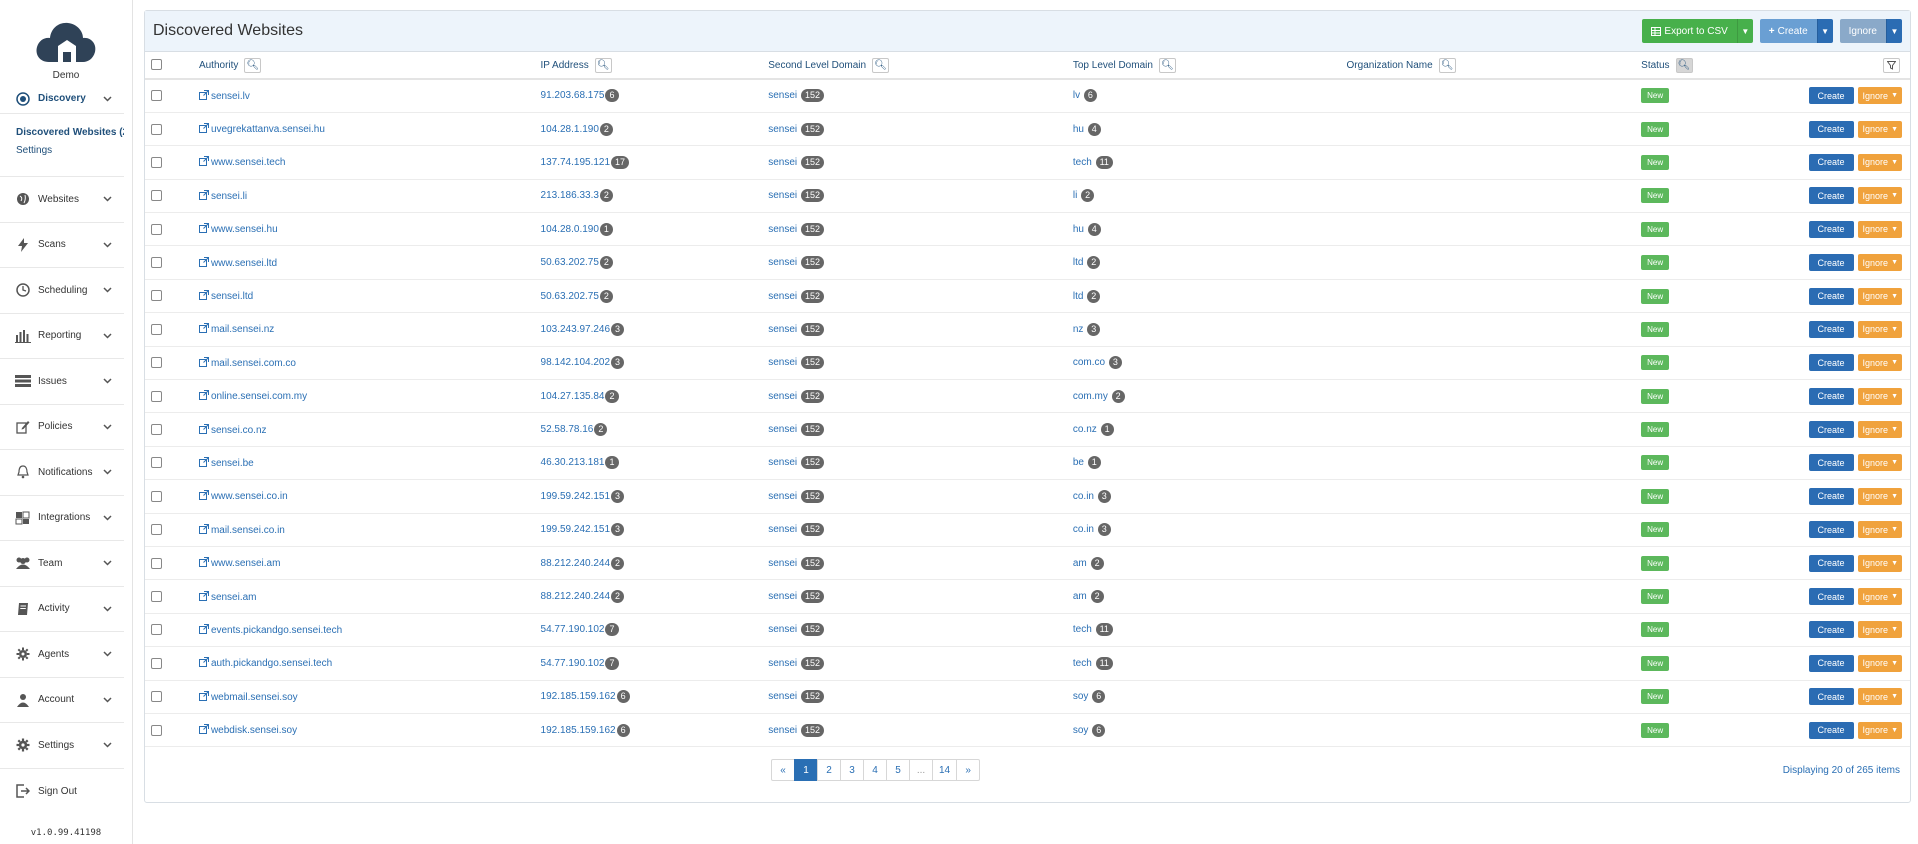 Image resolution: width=1918 pixels, height=844 pixels. Describe the element at coordinates (62, 200) in the screenshot. I see `sidebar-item-websites: Websites` at that location.